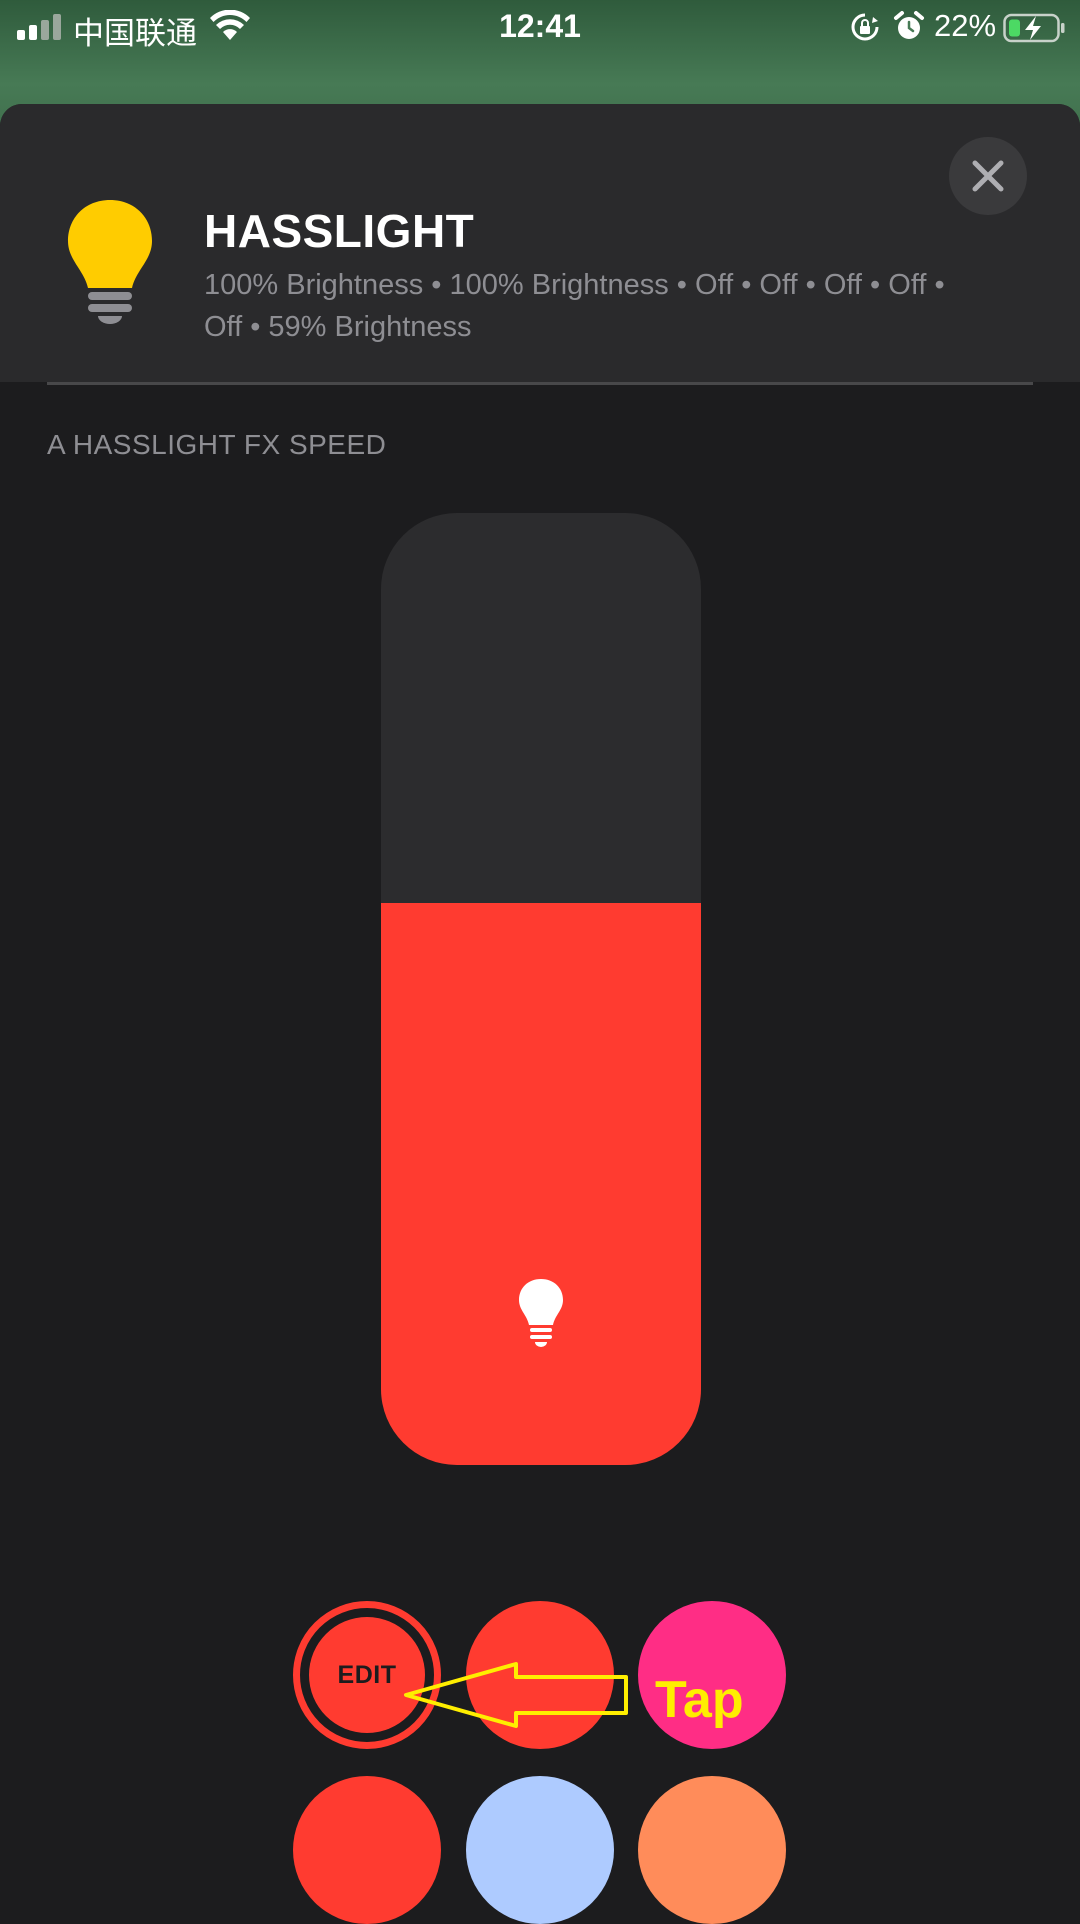 Image resolution: width=1080 pixels, height=1924 pixels. I want to click on close-button, so click(988, 176).